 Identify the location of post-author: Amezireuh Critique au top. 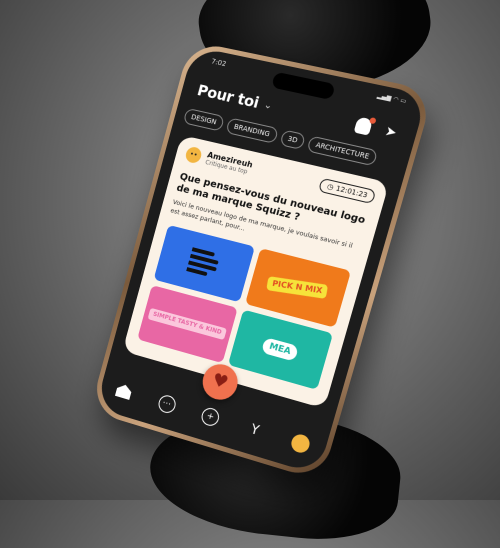
(219, 161).